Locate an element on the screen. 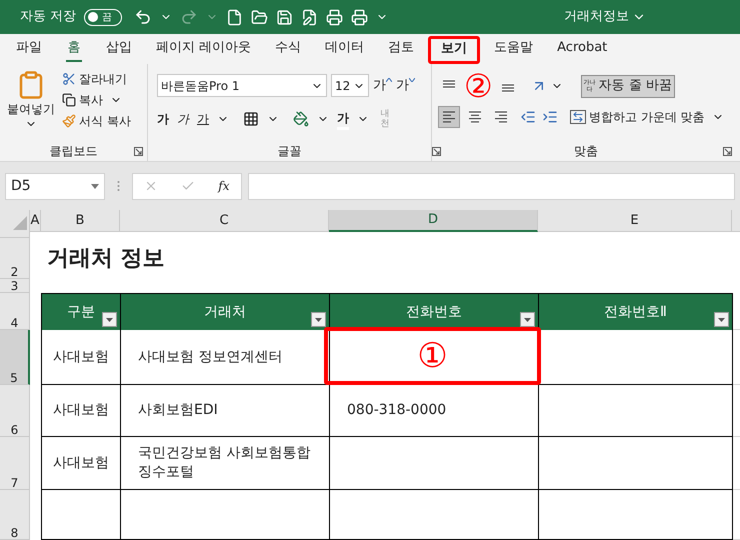  paintbrush-icon is located at coordinates (69, 121).